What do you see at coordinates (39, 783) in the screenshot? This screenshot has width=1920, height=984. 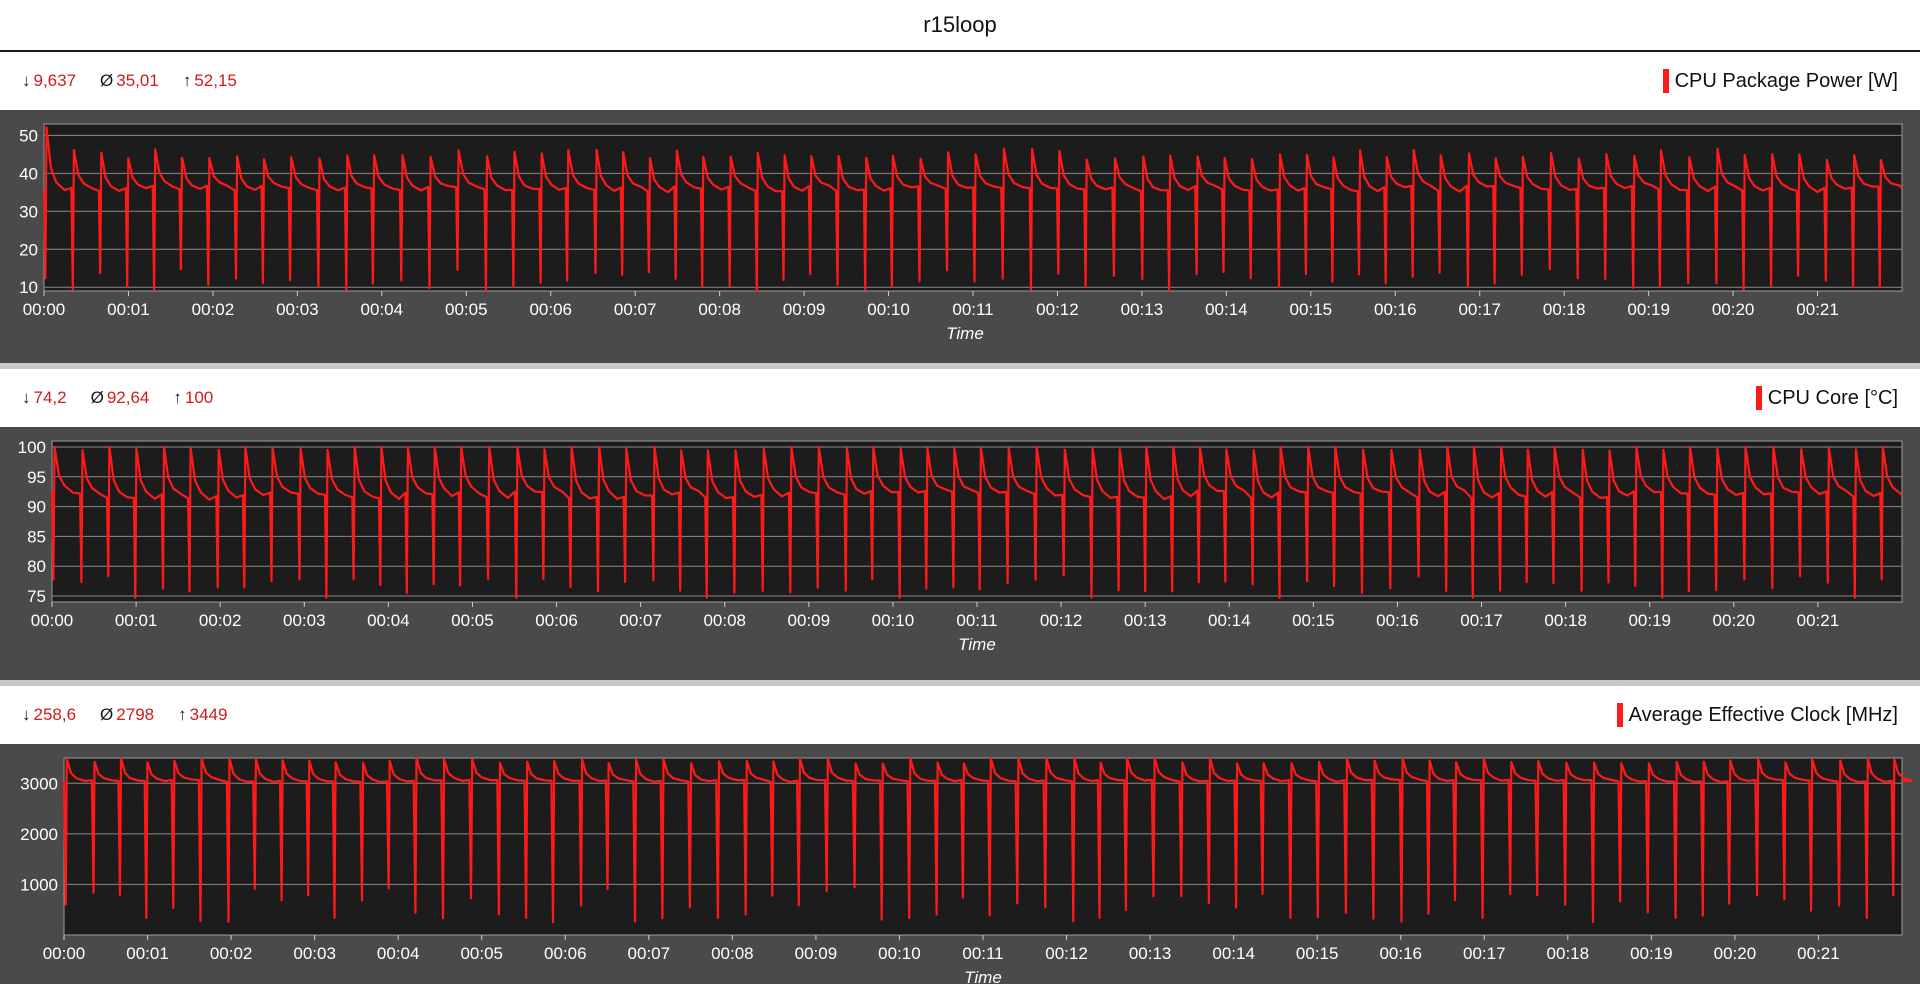 I see `y-tick-label: 3000` at bounding box center [39, 783].